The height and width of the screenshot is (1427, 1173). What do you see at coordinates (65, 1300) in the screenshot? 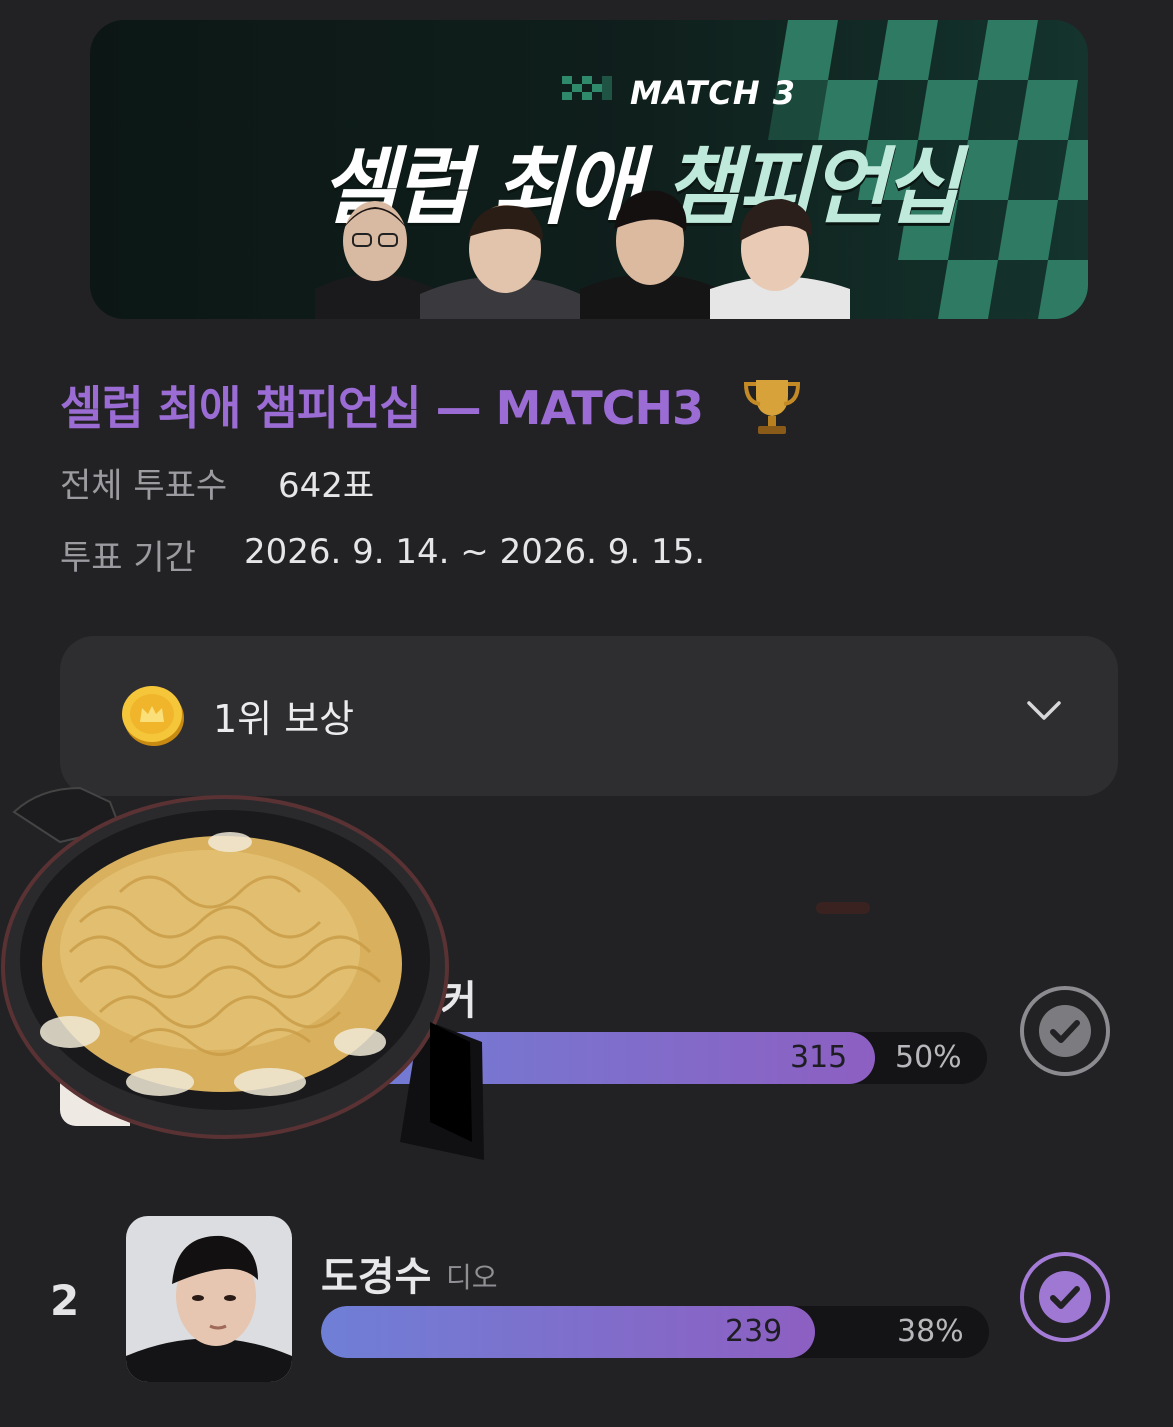
I see `candidate-rank: 2` at bounding box center [65, 1300].